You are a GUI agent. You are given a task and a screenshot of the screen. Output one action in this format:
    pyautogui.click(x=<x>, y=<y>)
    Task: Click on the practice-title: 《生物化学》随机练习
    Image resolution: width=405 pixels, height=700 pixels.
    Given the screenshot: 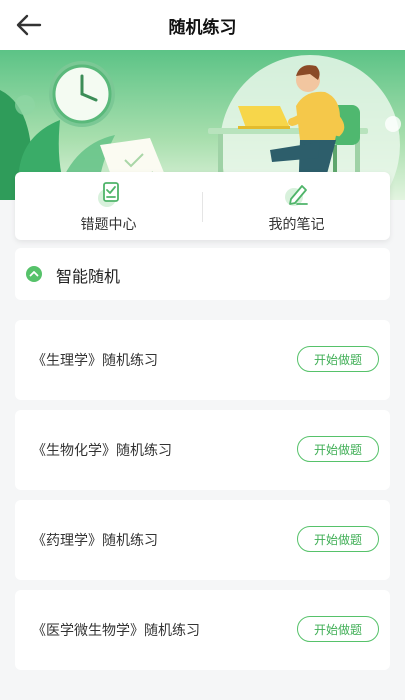 What is the action you would take?
    pyautogui.click(x=102, y=451)
    